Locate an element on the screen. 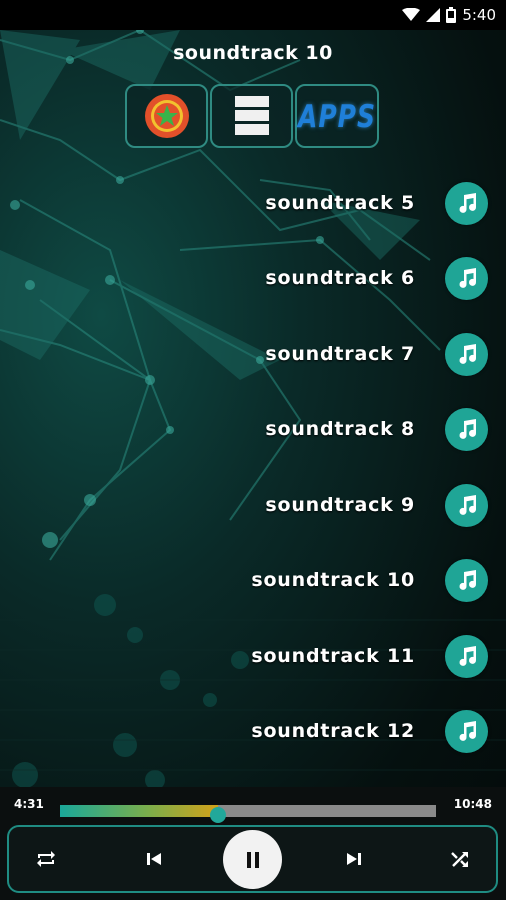 The height and width of the screenshot is (900, 506). signal-icon is located at coordinates (433, 15).